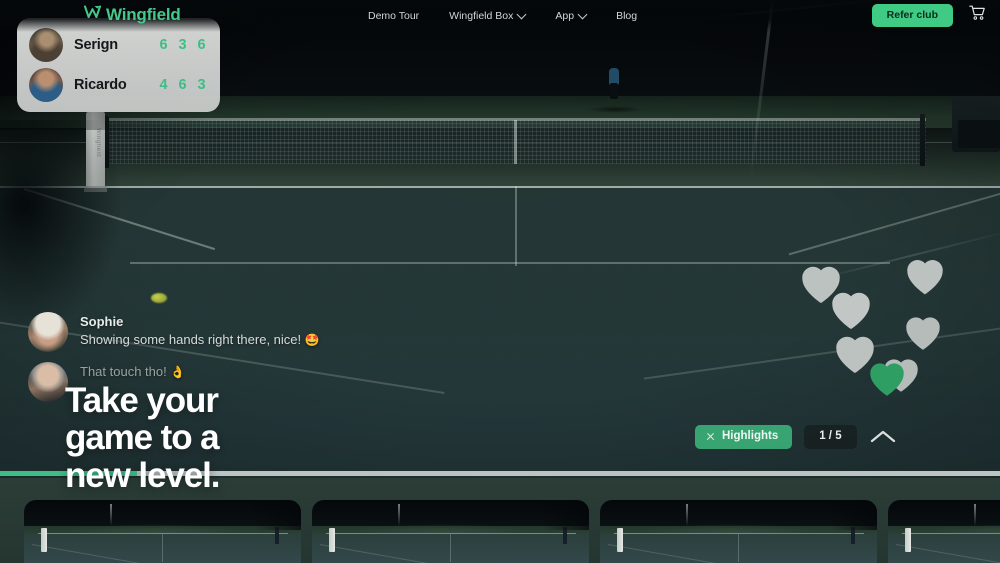 This screenshot has height=563, width=1000. Describe the element at coordinates (230, 438) in the screenshot. I see `hero-headline: Take your game to a new level.` at that location.